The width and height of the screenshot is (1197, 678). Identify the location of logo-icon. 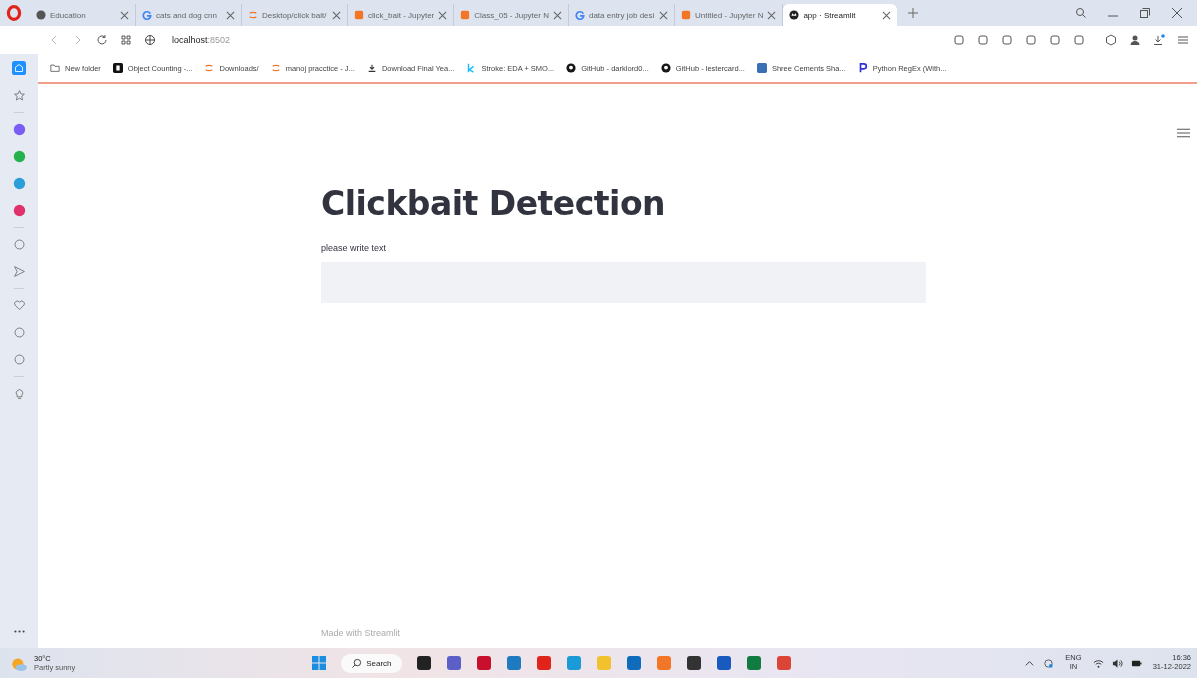
(117, 68).